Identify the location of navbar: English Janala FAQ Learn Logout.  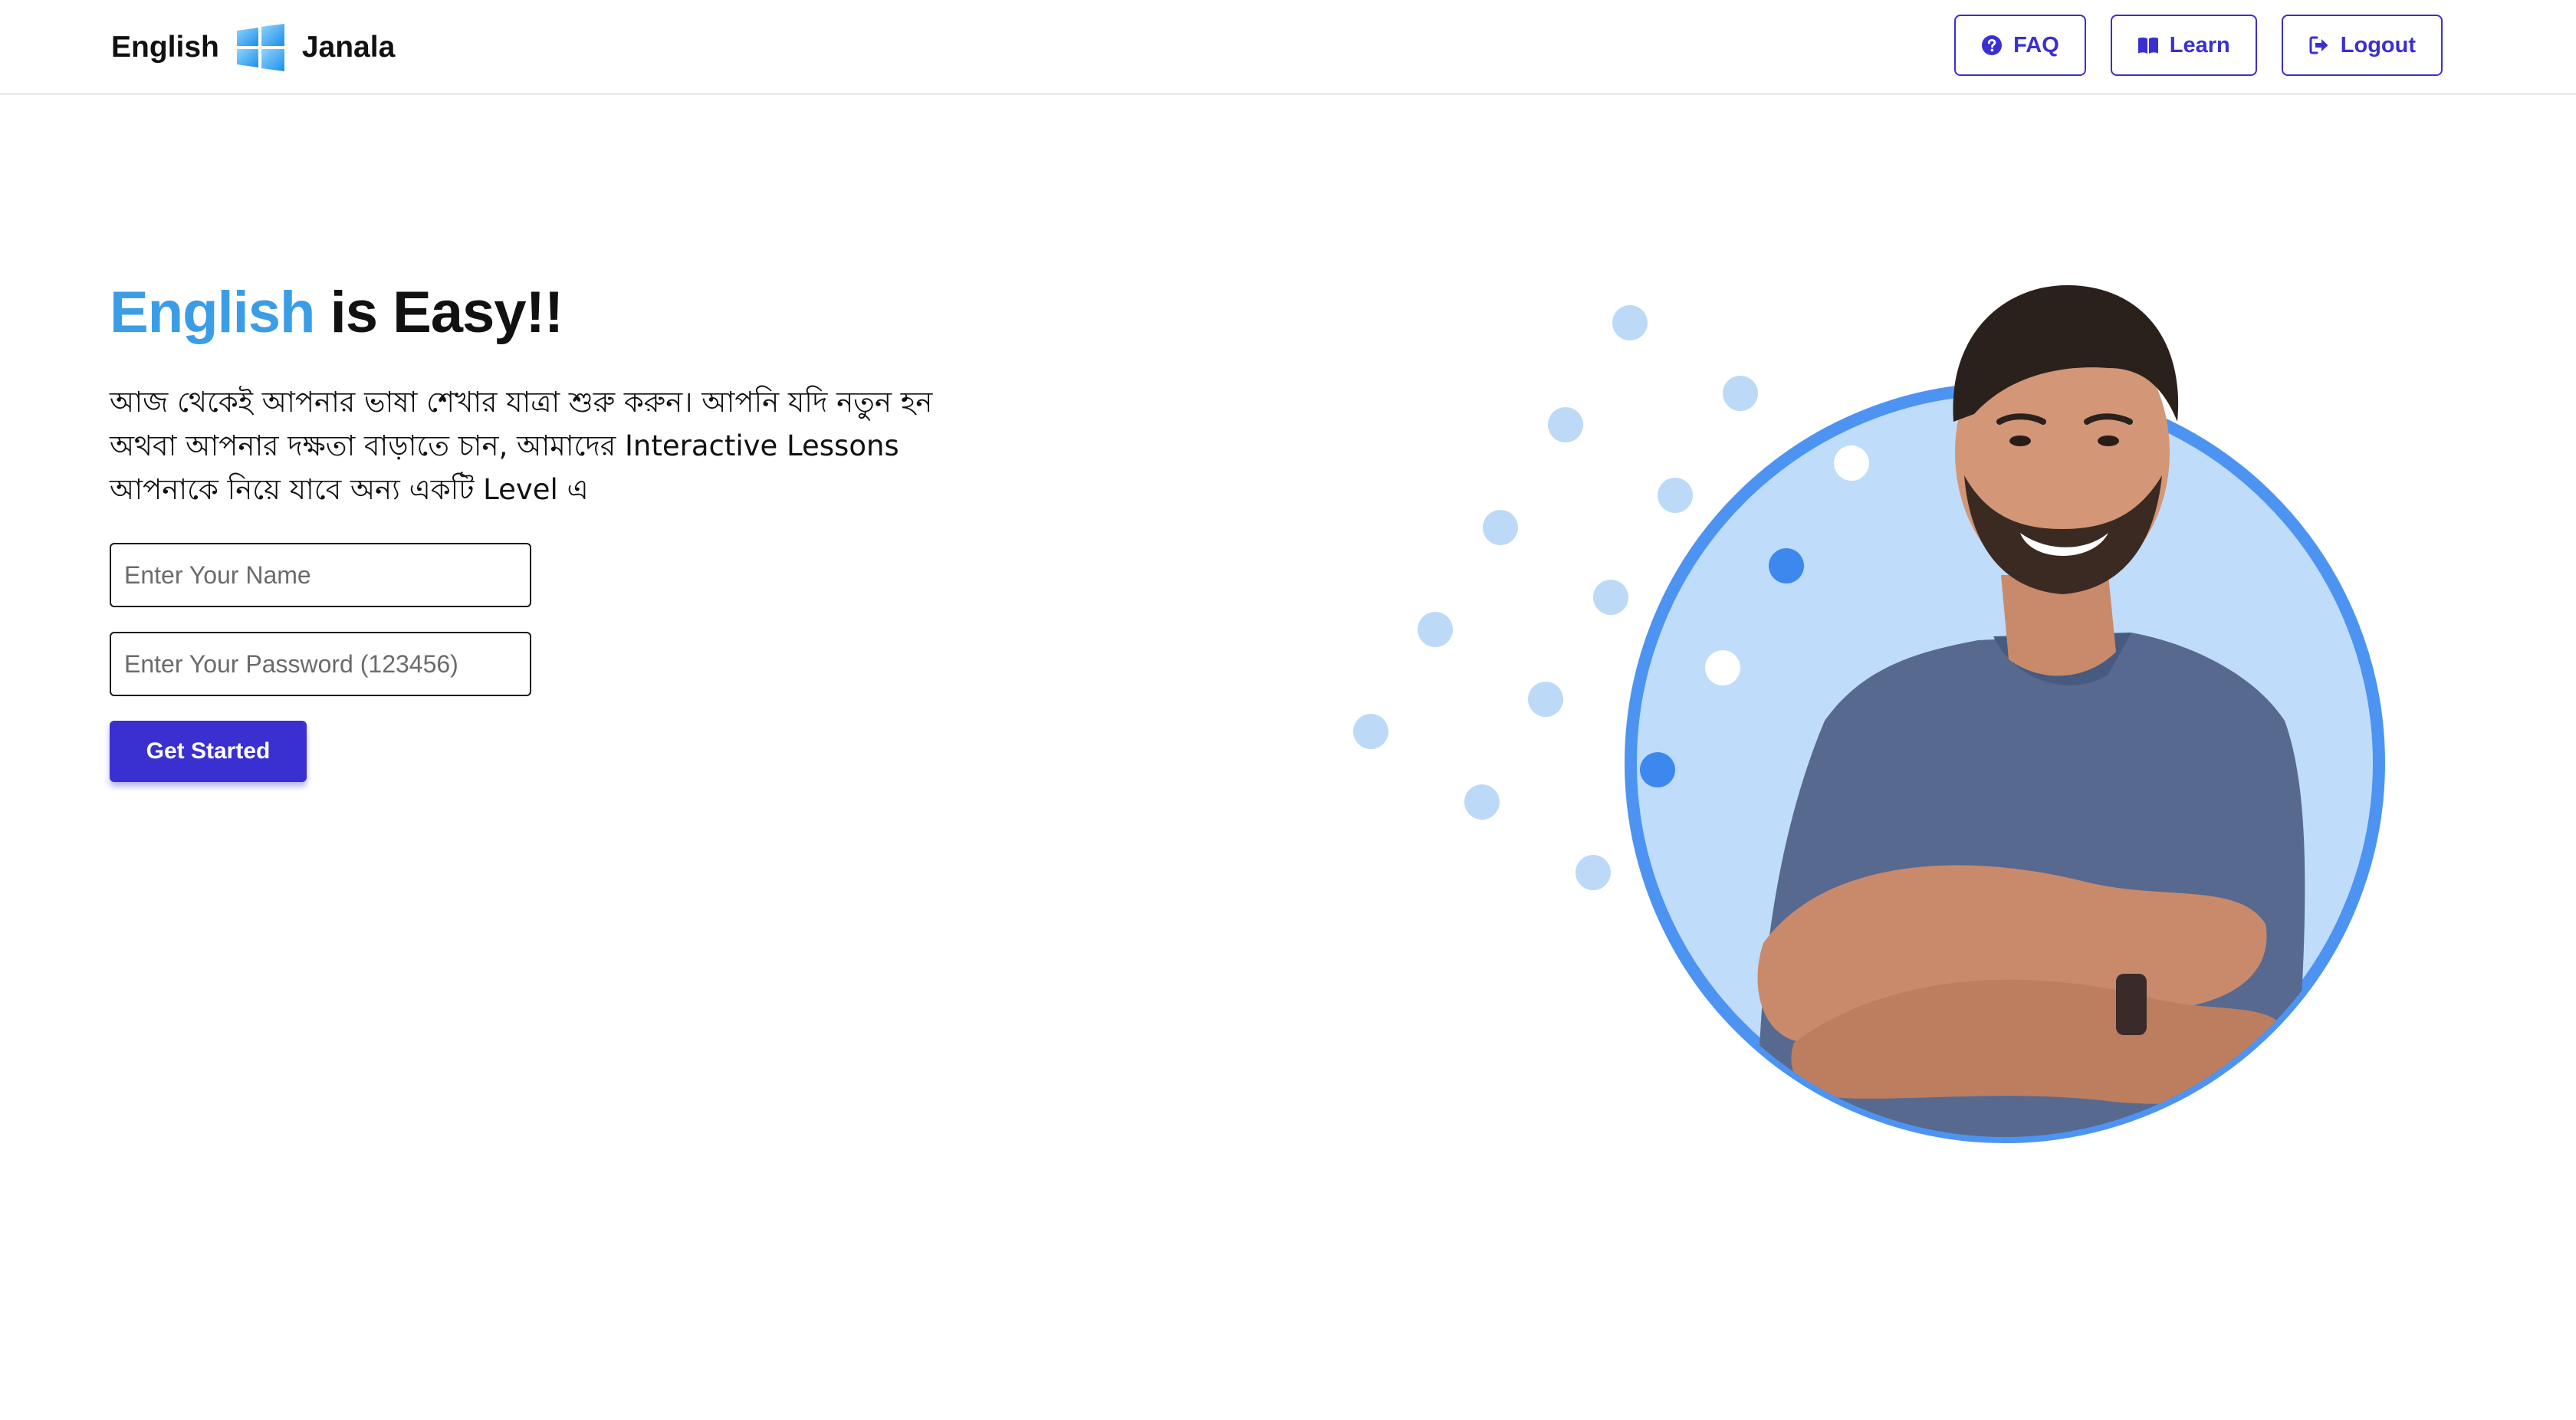
(1288, 47).